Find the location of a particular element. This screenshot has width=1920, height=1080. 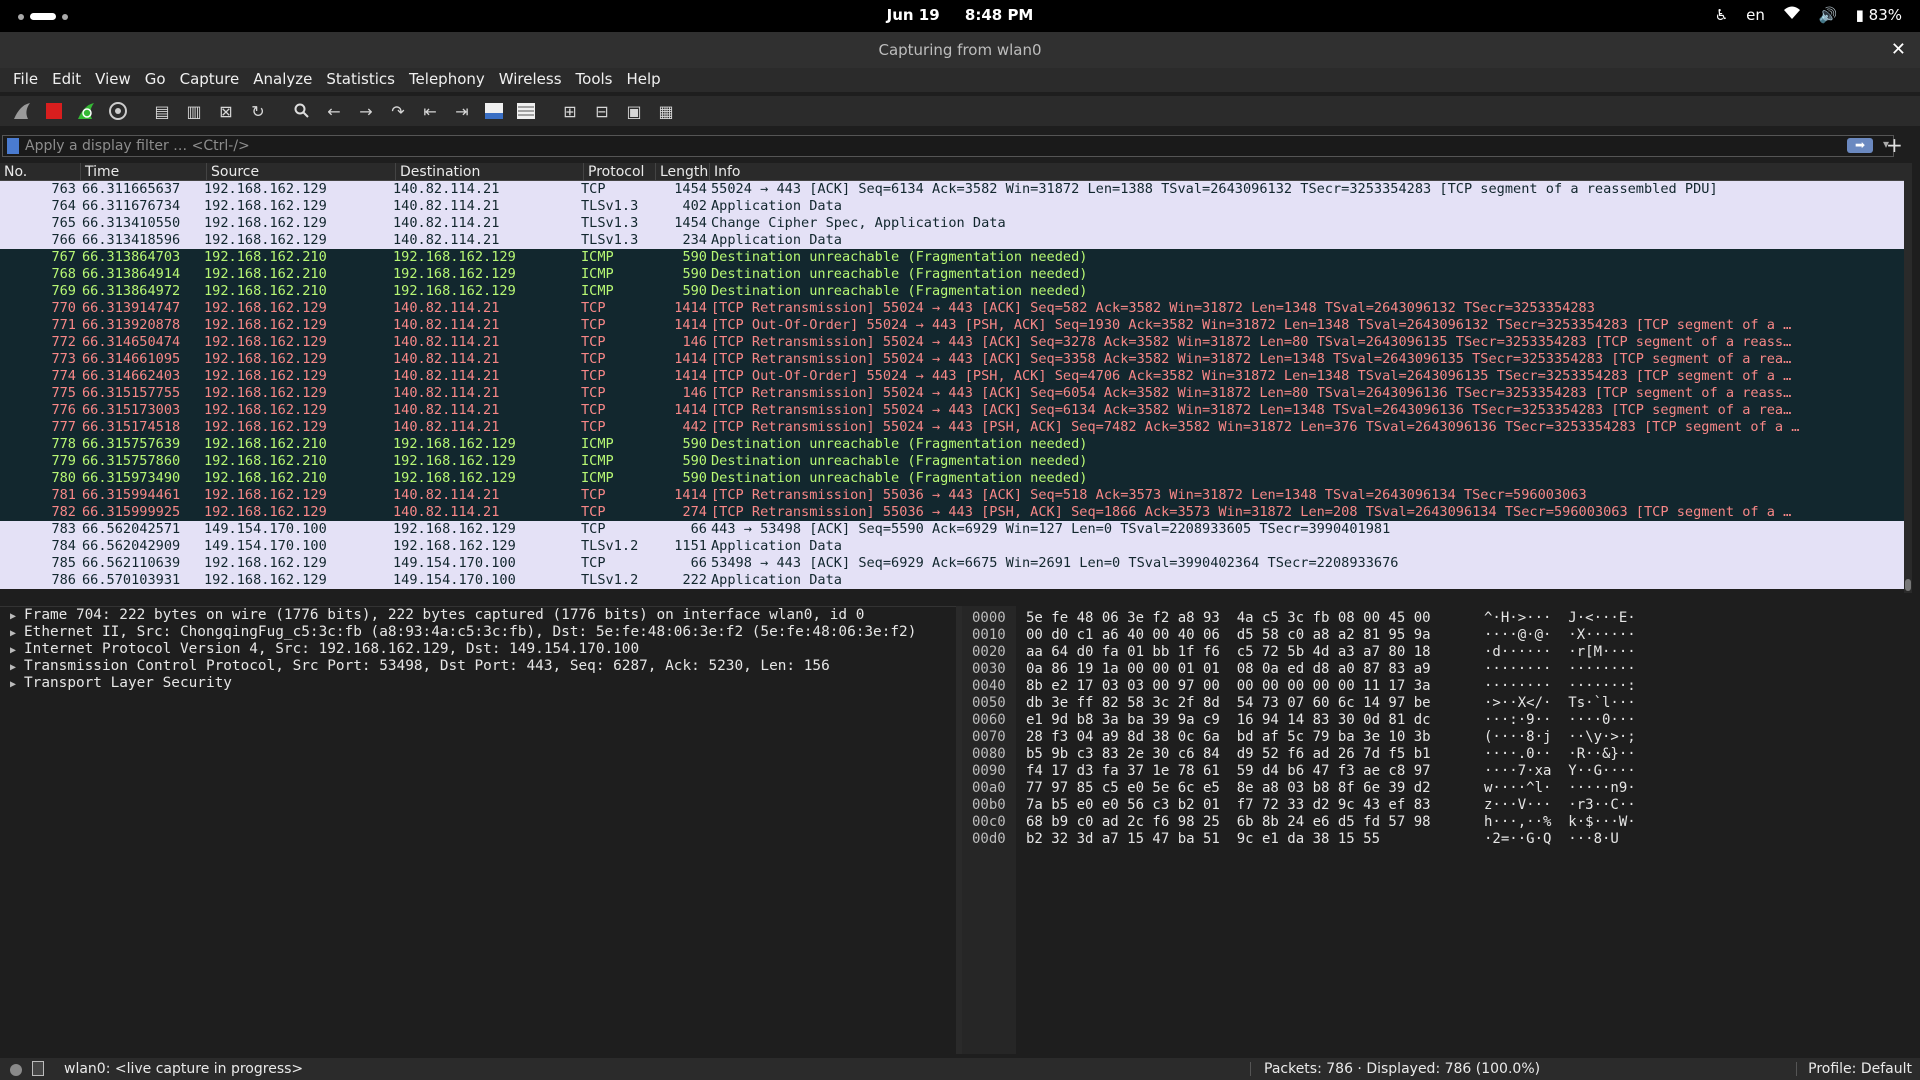

reload-file-icon: ↻ is located at coordinates (258, 111).